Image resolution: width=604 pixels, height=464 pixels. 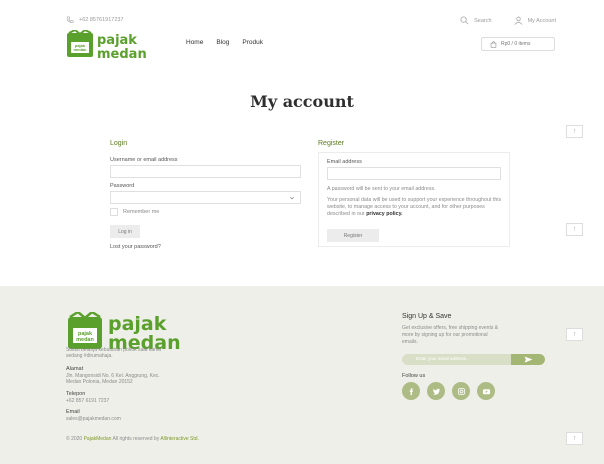 I want to click on copyright-company-link: Allinteractive Std., so click(x=179, y=439).